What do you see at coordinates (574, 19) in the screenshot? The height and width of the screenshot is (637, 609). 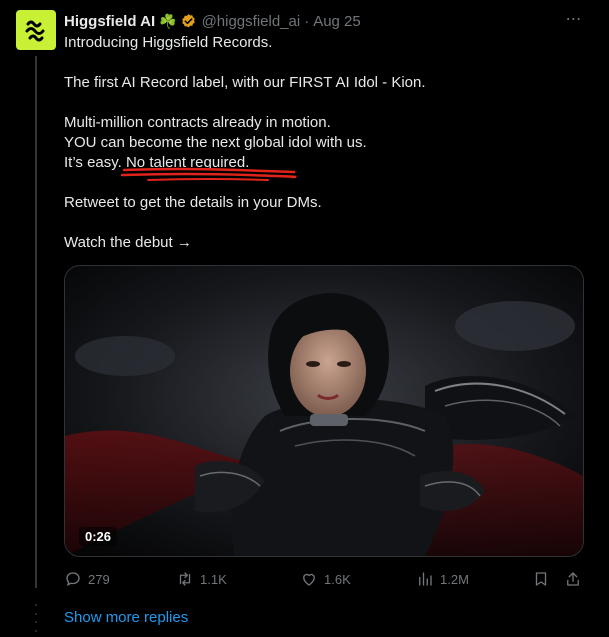 I see `more-options-icon: ⋯` at bounding box center [574, 19].